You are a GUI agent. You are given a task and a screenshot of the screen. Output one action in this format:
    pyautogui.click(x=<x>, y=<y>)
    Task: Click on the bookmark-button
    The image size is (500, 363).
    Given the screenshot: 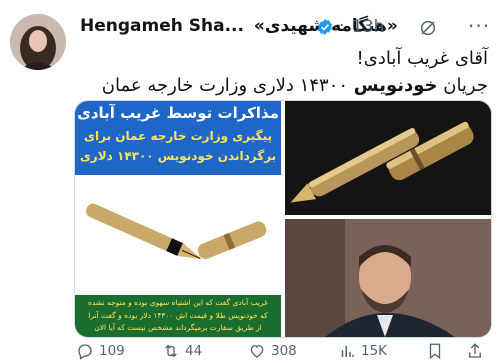 What is the action you would take?
    pyautogui.click(x=435, y=351)
    